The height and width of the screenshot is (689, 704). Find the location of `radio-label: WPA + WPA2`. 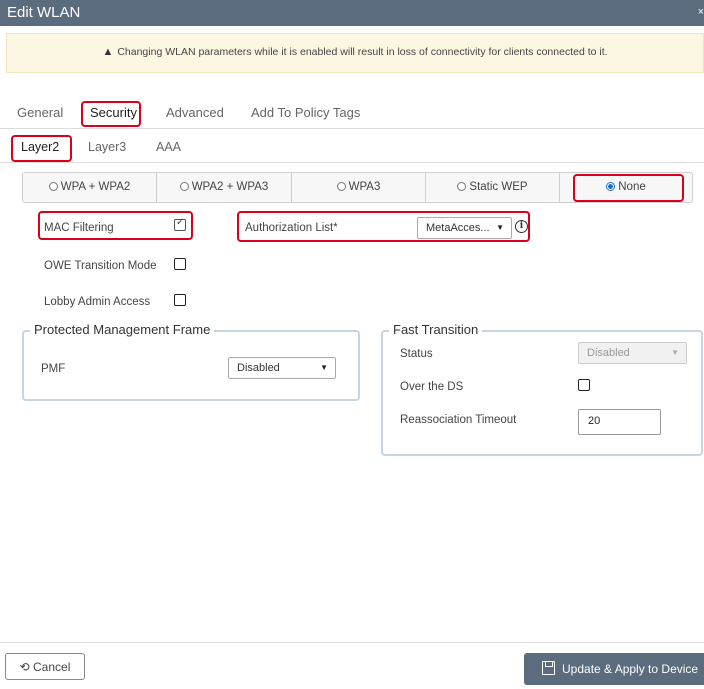

radio-label: WPA + WPA2 is located at coordinates (95, 187).